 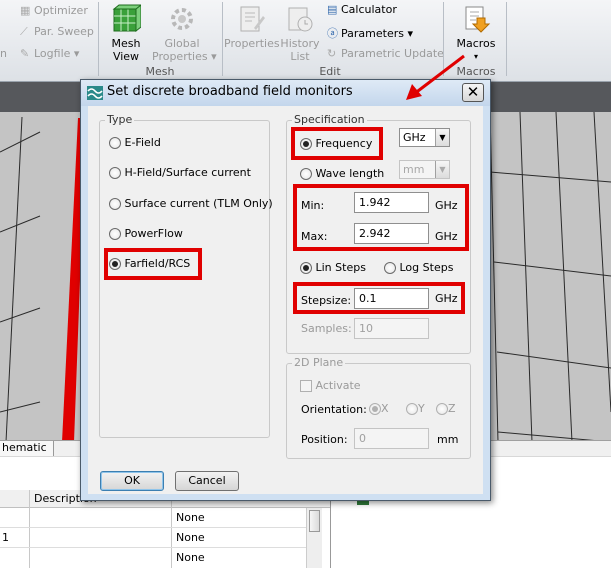 I want to click on par-sweep-button: ⟋ Par. Sweep, so click(x=57, y=32).